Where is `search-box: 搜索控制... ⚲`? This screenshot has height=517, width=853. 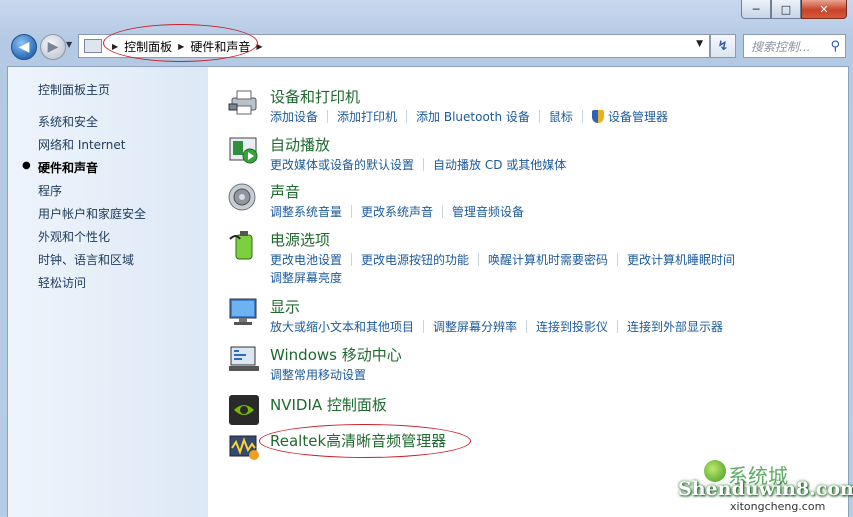
search-box: 搜索控制... ⚲ is located at coordinates (794, 46).